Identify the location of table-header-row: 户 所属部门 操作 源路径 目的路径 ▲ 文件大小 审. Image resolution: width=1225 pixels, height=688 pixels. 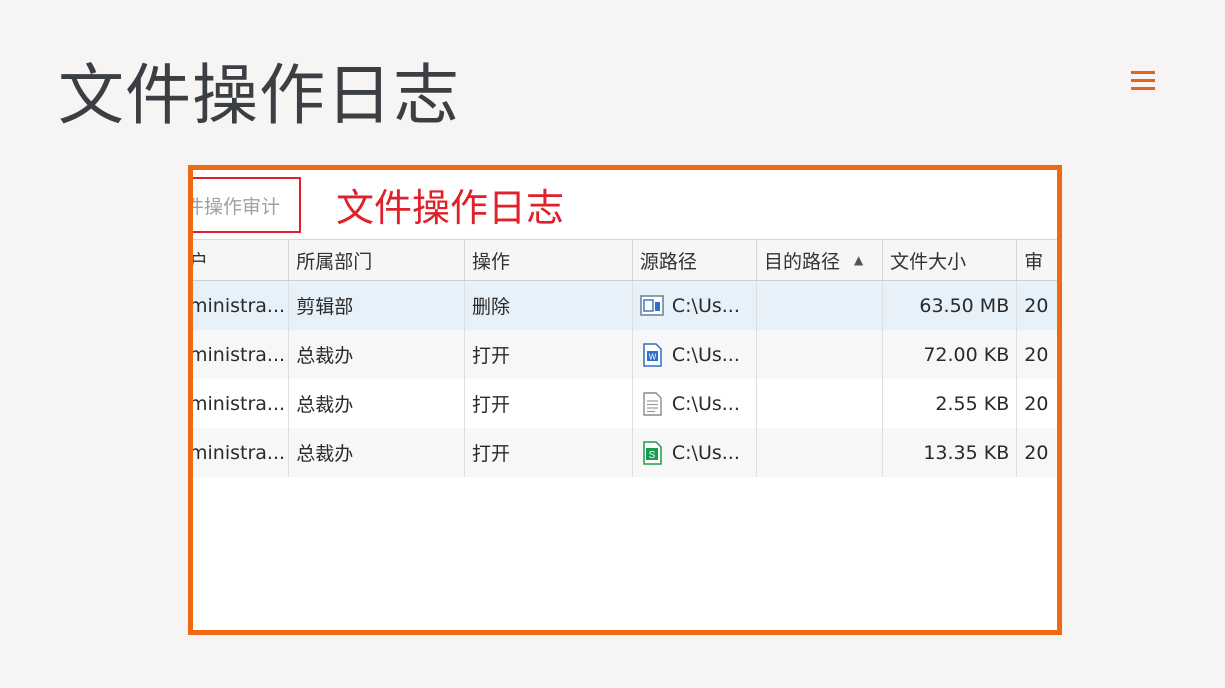
(625, 260).